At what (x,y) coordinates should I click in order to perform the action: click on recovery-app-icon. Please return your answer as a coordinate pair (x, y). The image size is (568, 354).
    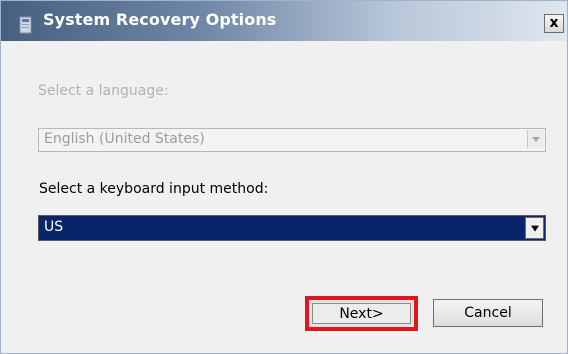
    Looking at the image, I should click on (26, 25).